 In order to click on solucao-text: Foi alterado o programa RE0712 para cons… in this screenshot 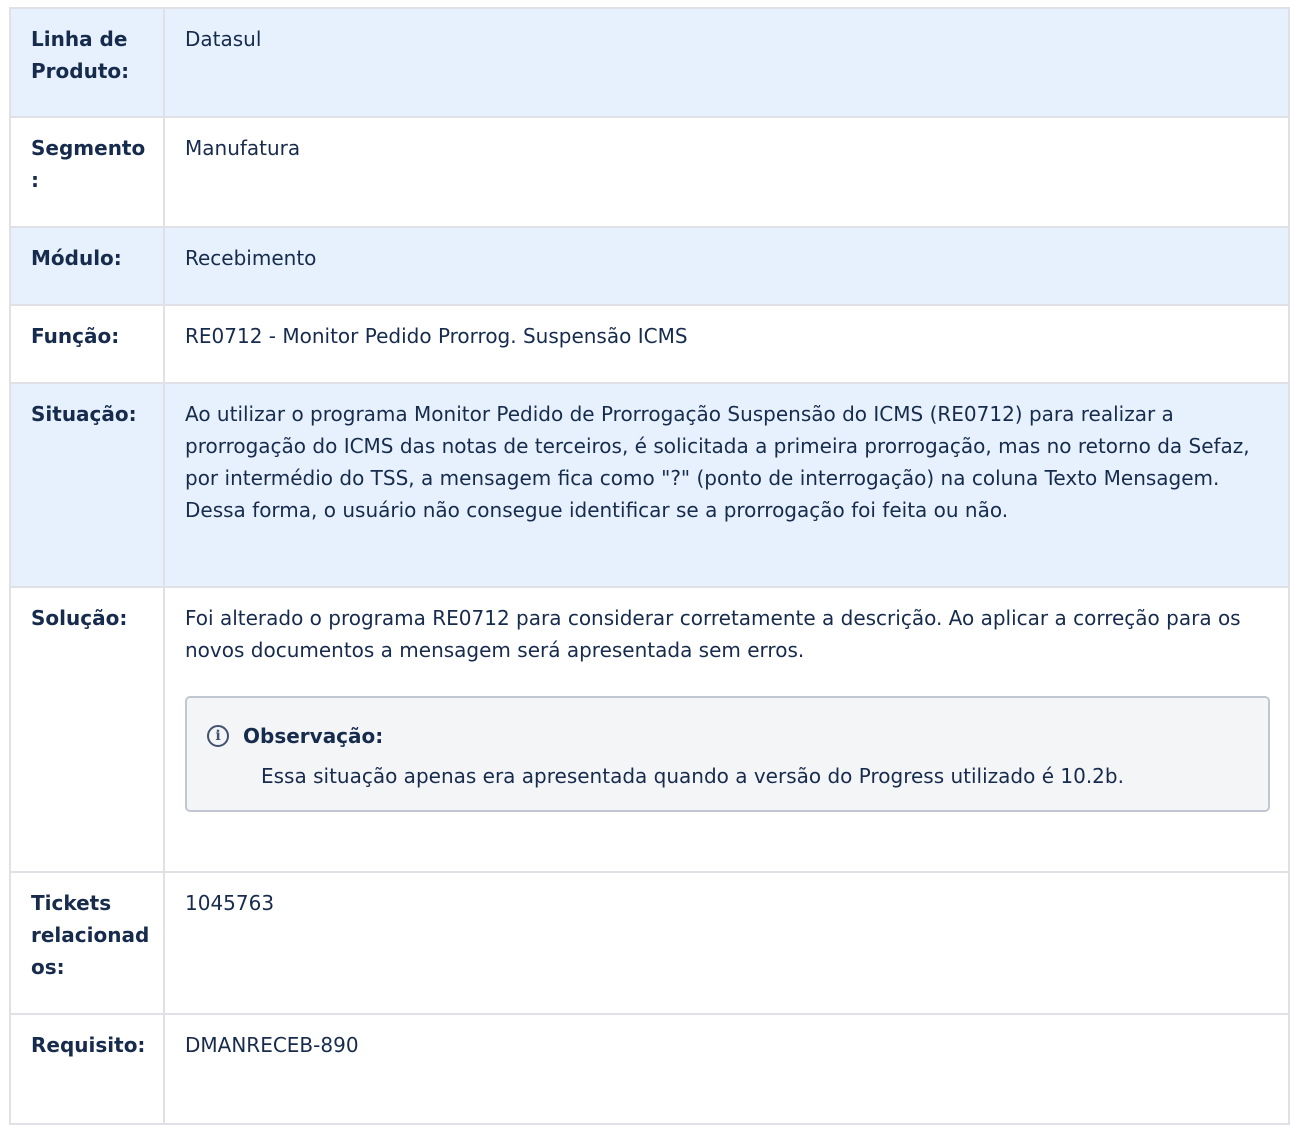, I will do `click(713, 634)`.